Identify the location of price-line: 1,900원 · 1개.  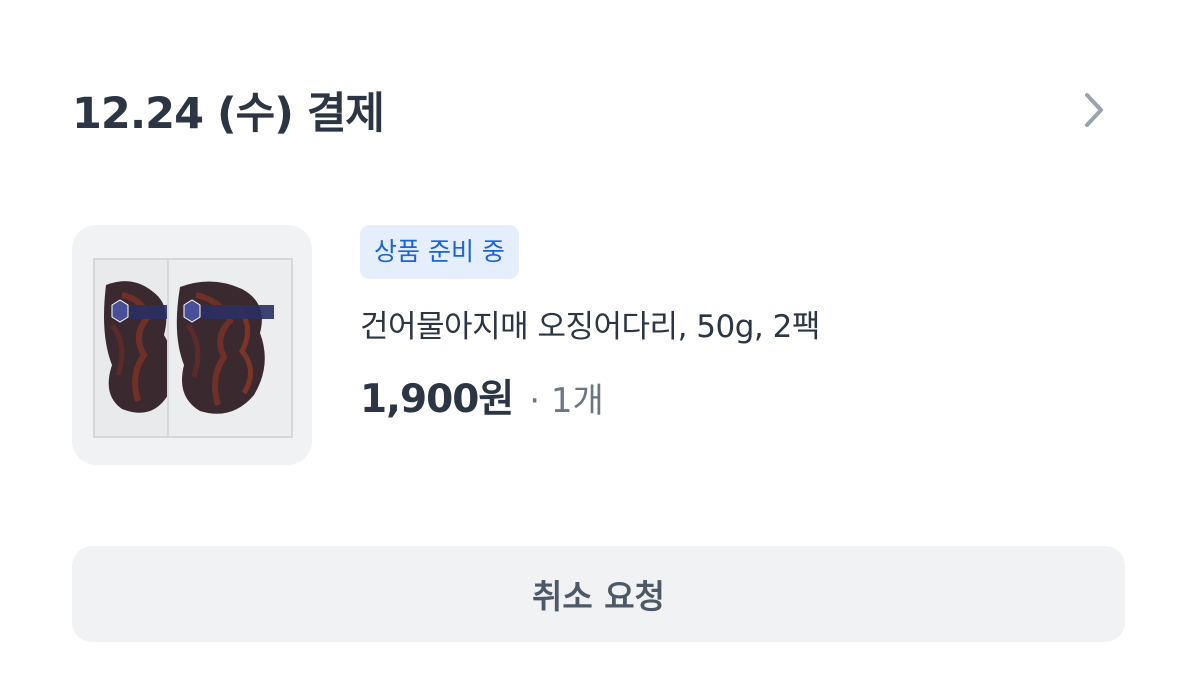
(730, 396).